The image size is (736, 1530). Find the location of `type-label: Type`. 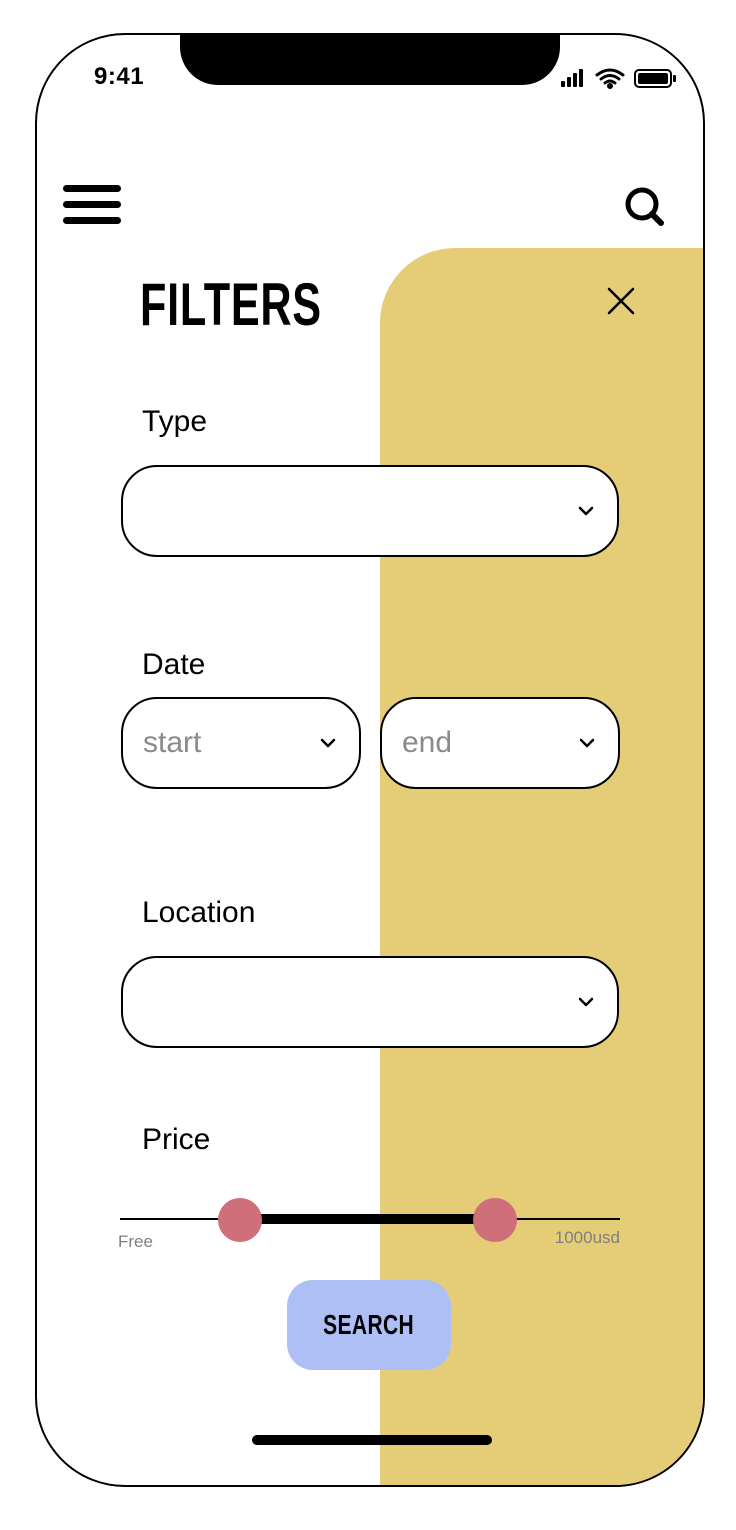

type-label: Type is located at coordinates (175, 421).